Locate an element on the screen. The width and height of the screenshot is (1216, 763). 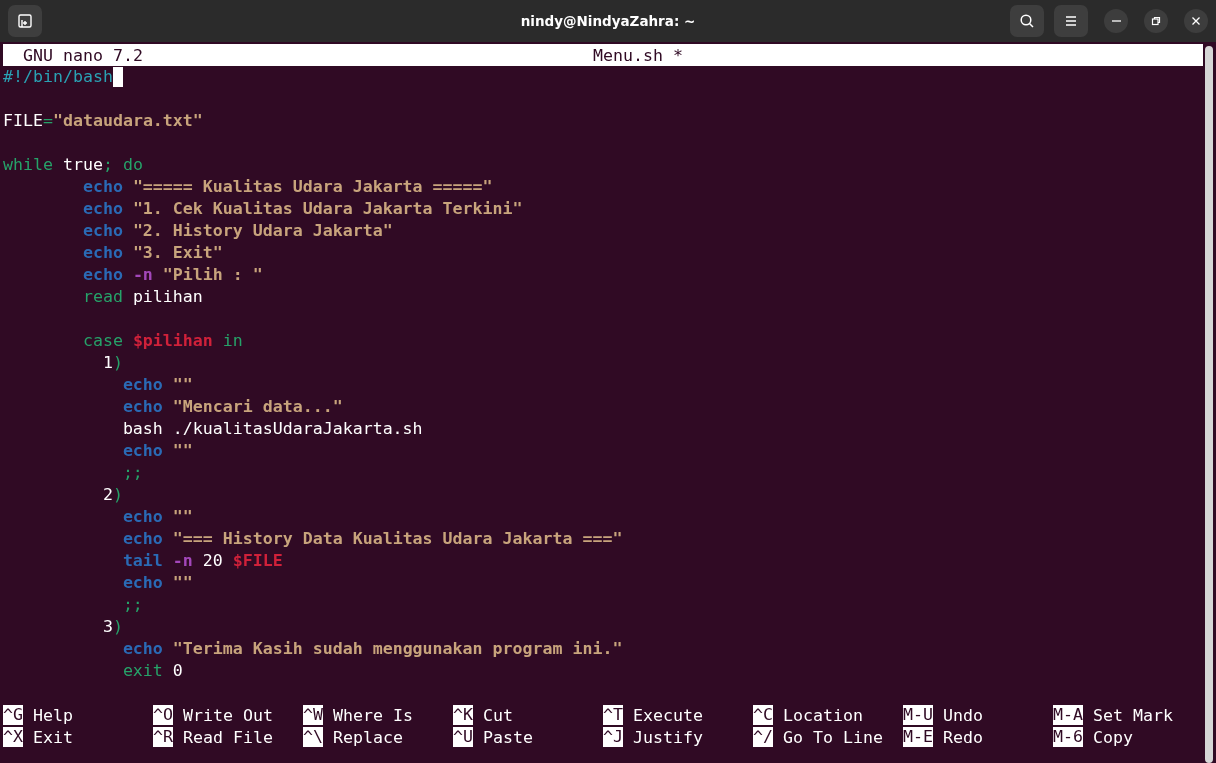
code-line: echo "2. History Udara Jakarta" is located at coordinates (237, 231).